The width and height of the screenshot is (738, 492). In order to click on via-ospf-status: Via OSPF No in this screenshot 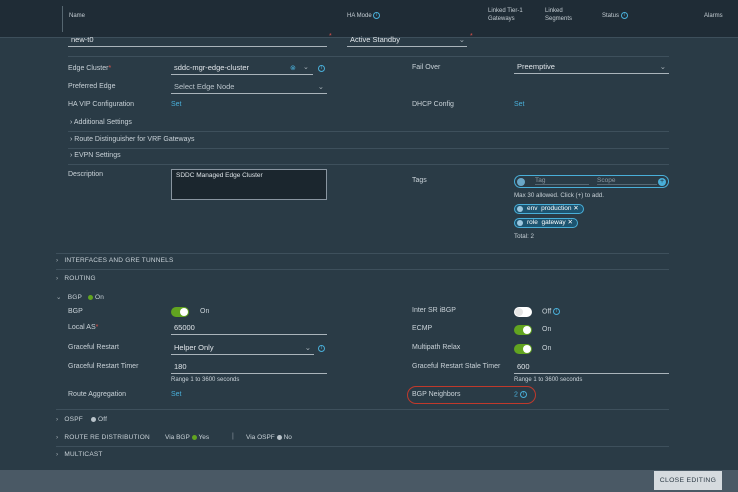, I will do `click(269, 437)`.